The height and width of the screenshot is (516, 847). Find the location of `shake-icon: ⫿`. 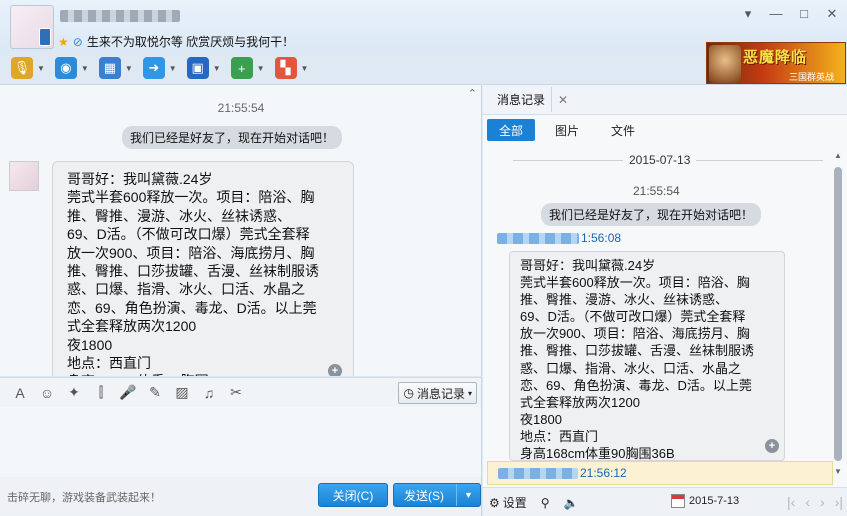

shake-icon: ⫿ is located at coordinates (101, 393).